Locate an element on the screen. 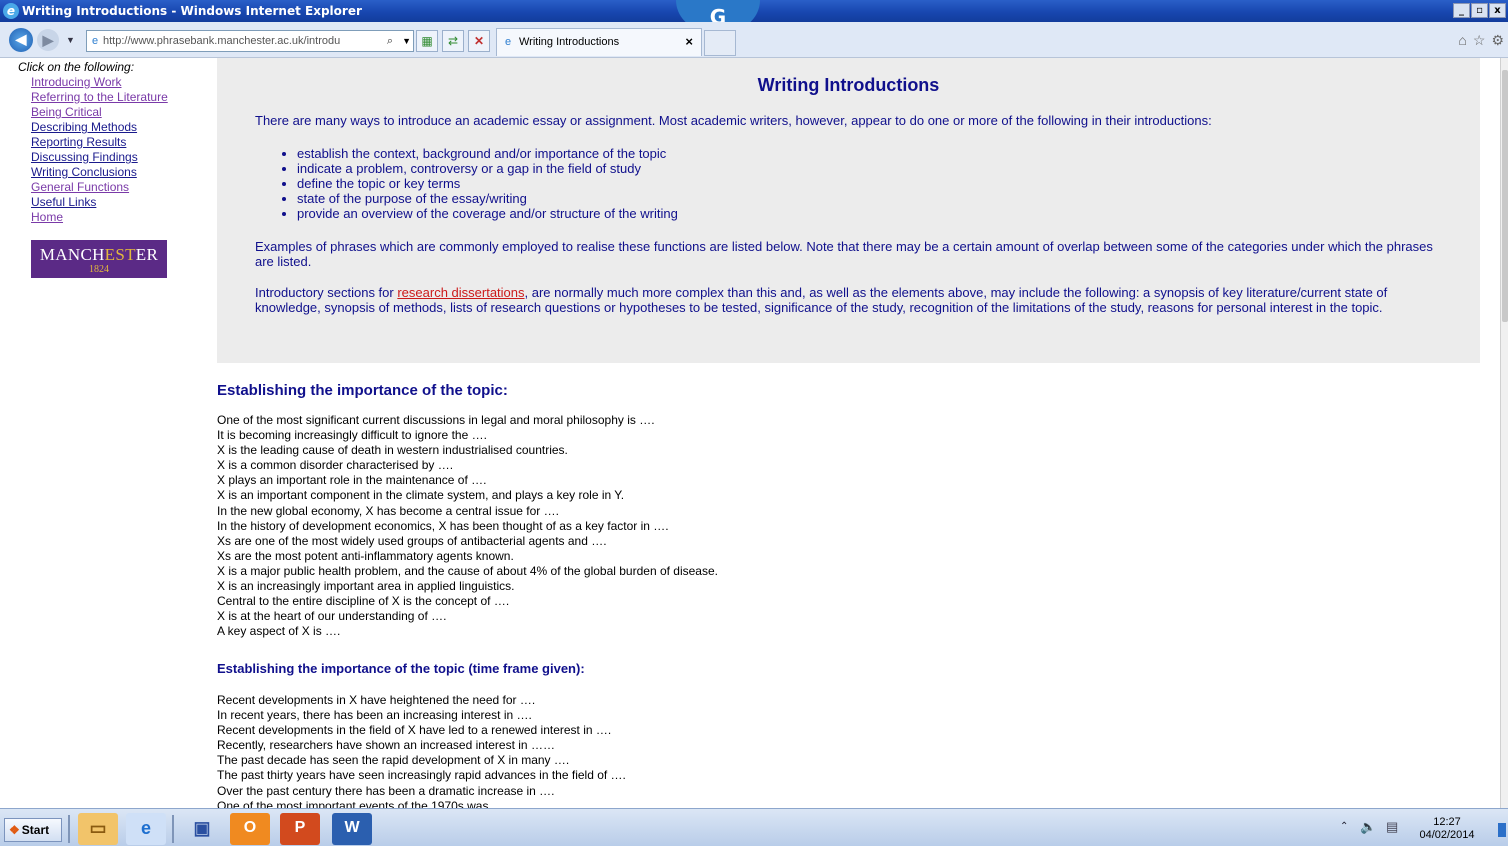  page-title: Writing Introductions is located at coordinates (848, 85).